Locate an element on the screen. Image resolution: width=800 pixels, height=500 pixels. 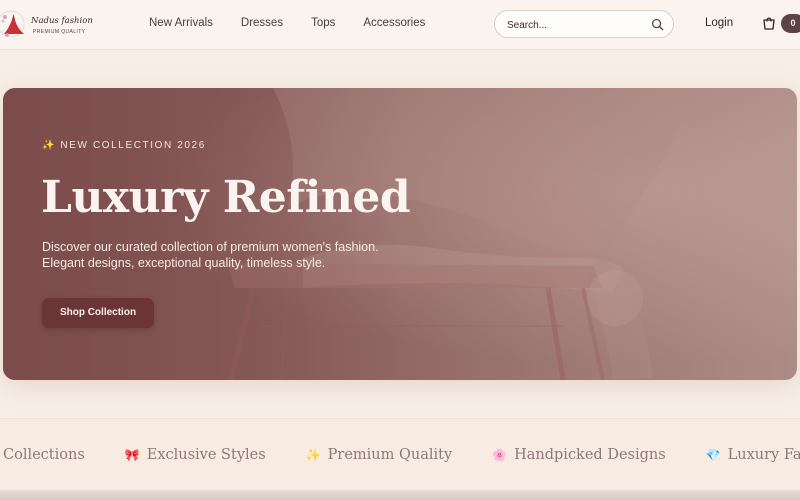
ticker-item-label: Exclusive Styles is located at coordinates (206, 455).